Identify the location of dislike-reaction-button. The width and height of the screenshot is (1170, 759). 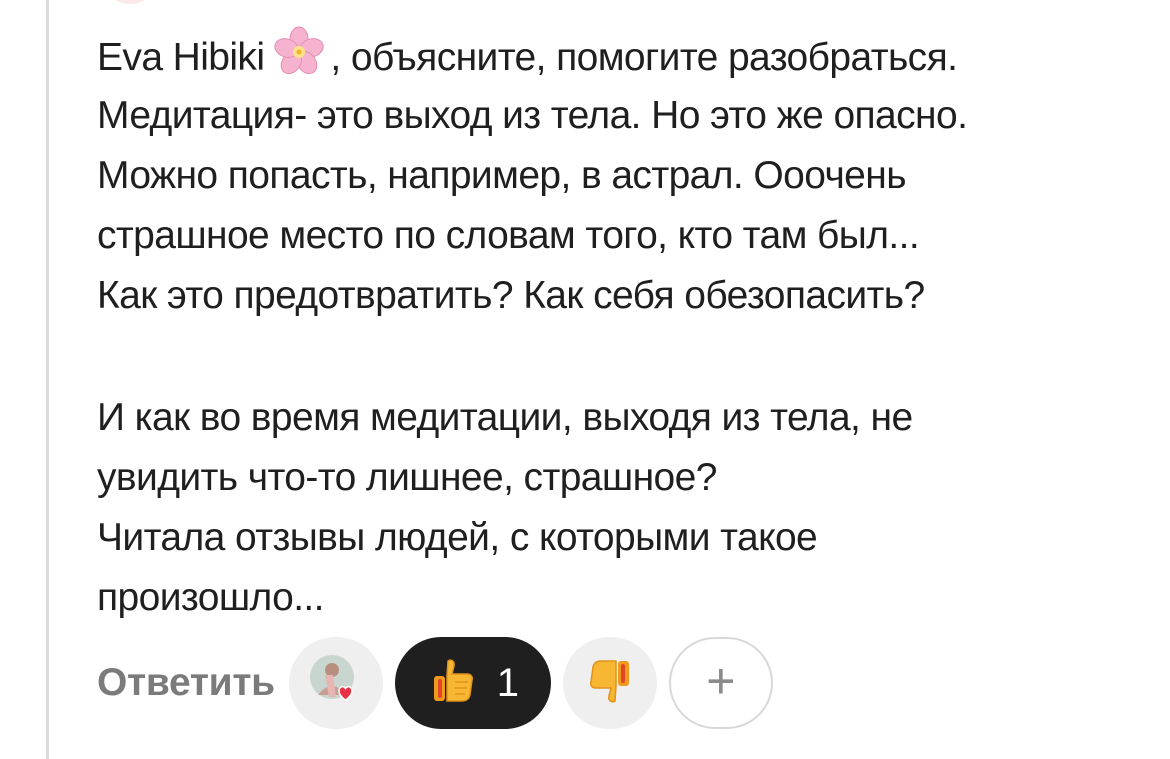
(609, 683).